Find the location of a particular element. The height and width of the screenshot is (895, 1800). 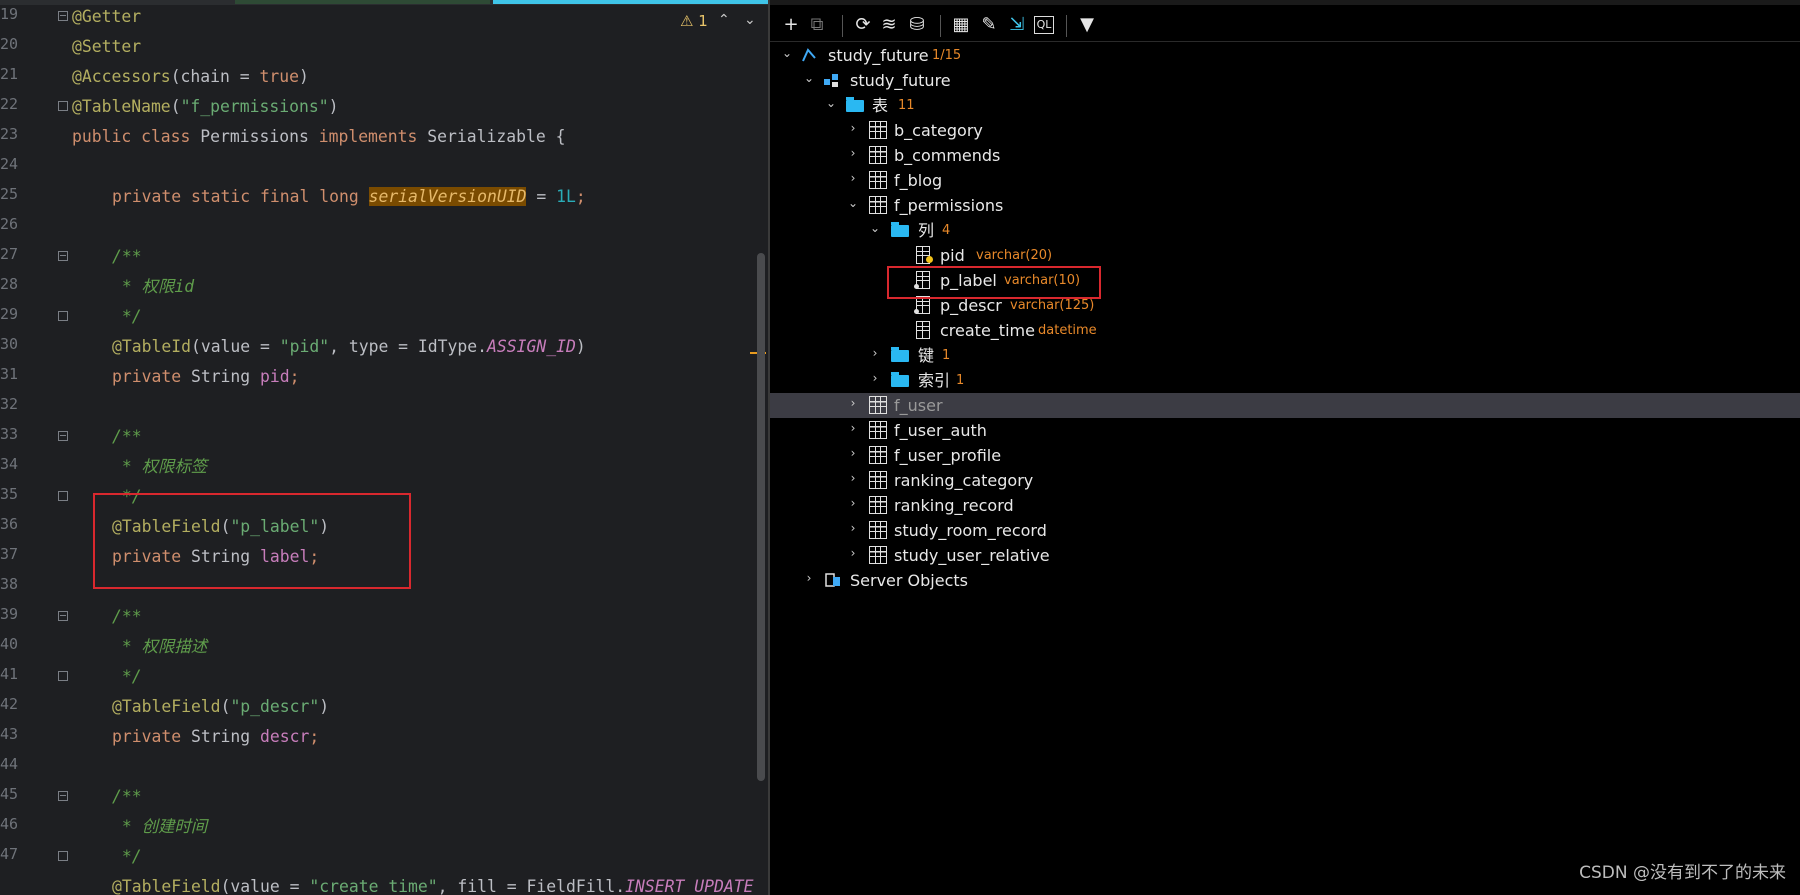

add-icon: + is located at coordinates (791, 25).